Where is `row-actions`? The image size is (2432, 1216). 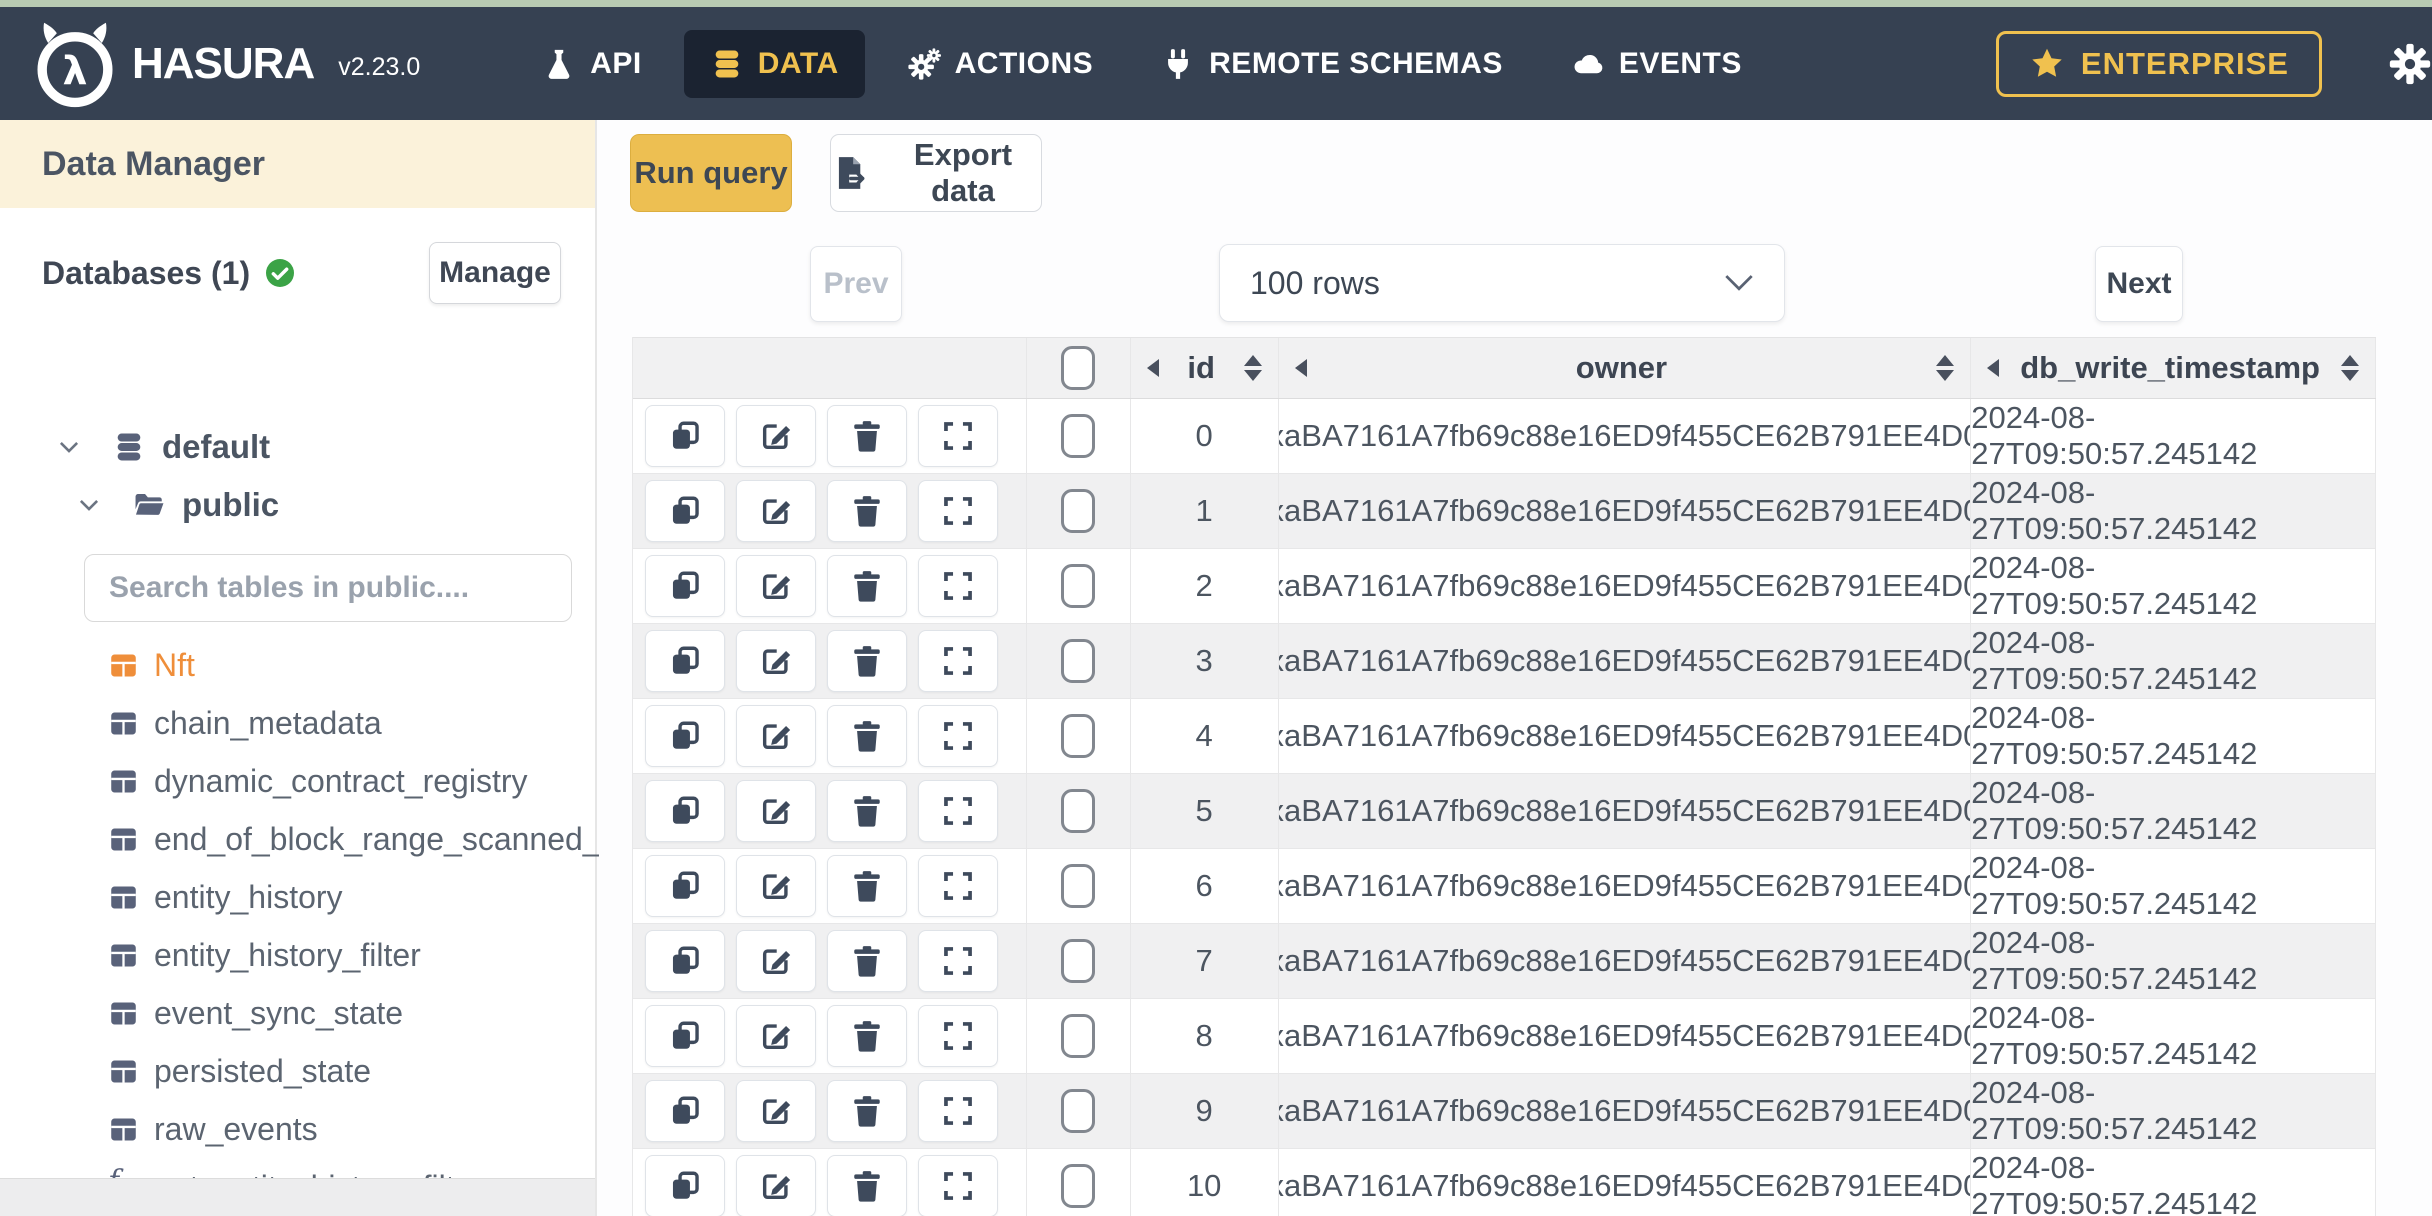 row-actions is located at coordinates (830, 511).